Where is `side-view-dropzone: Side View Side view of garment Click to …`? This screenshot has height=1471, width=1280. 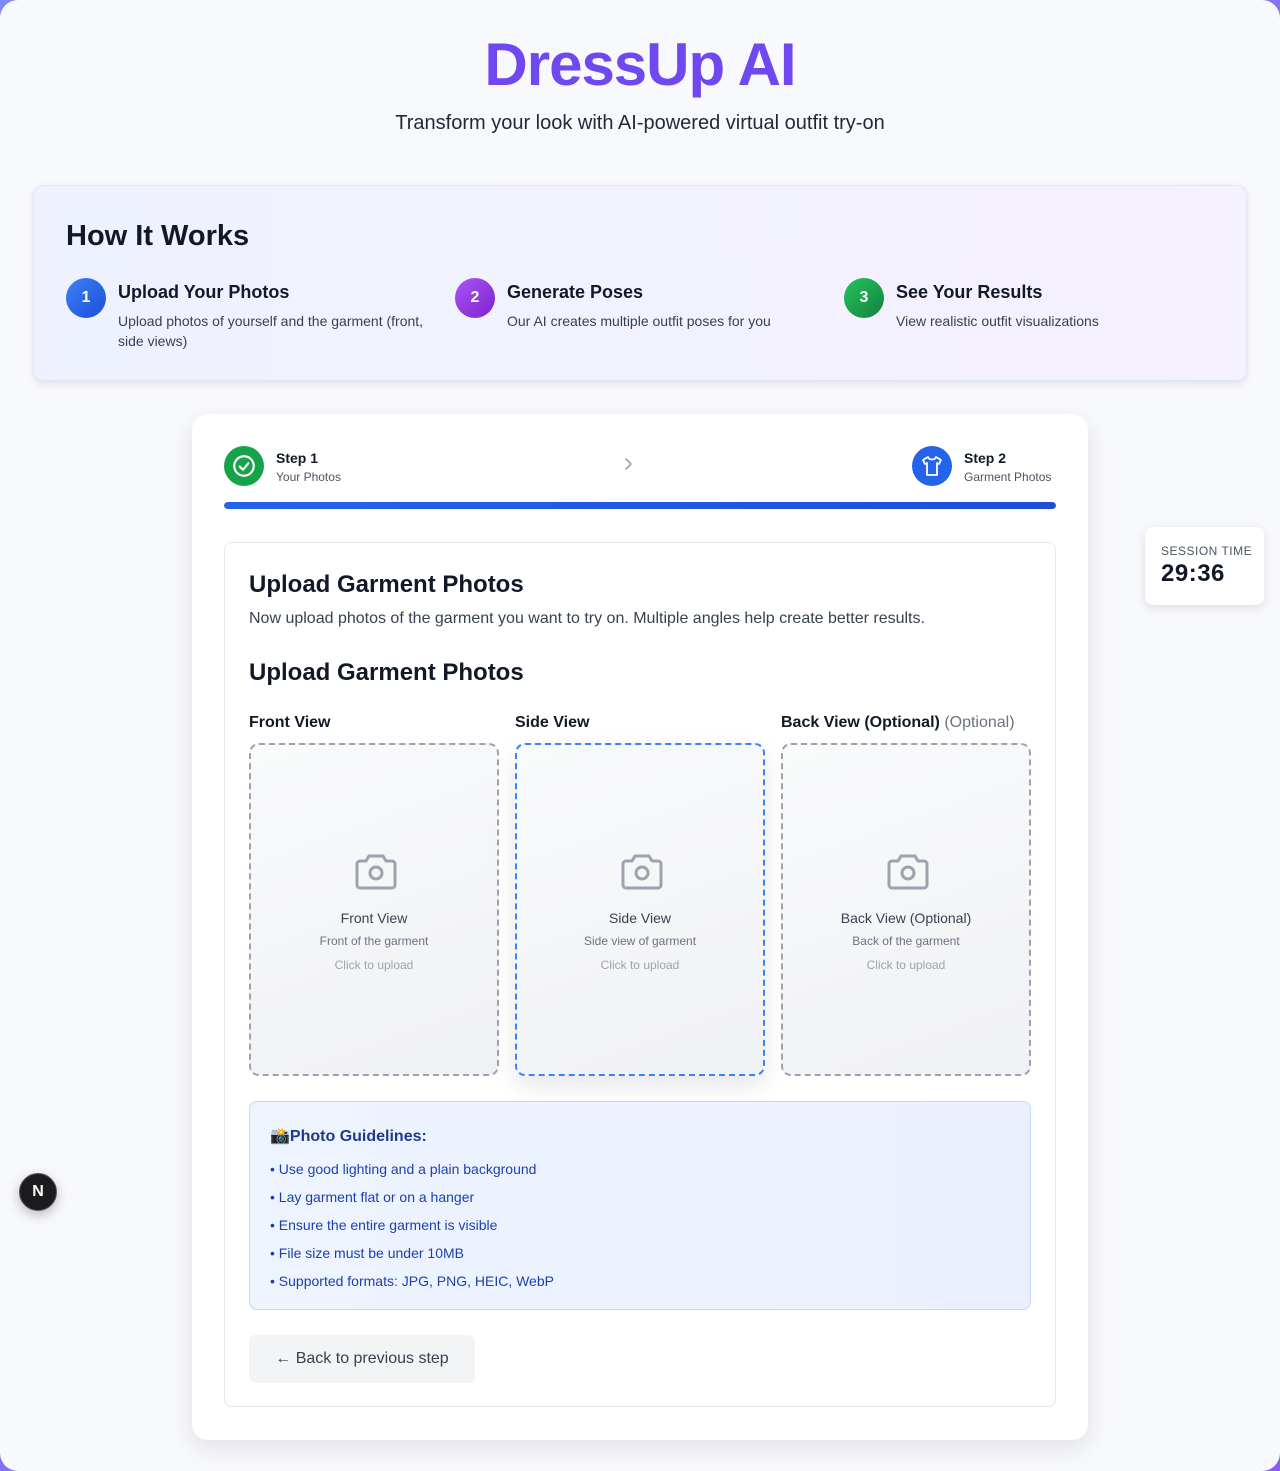
side-view-dropzone: Side View Side view of garment Click to … is located at coordinates (640, 909).